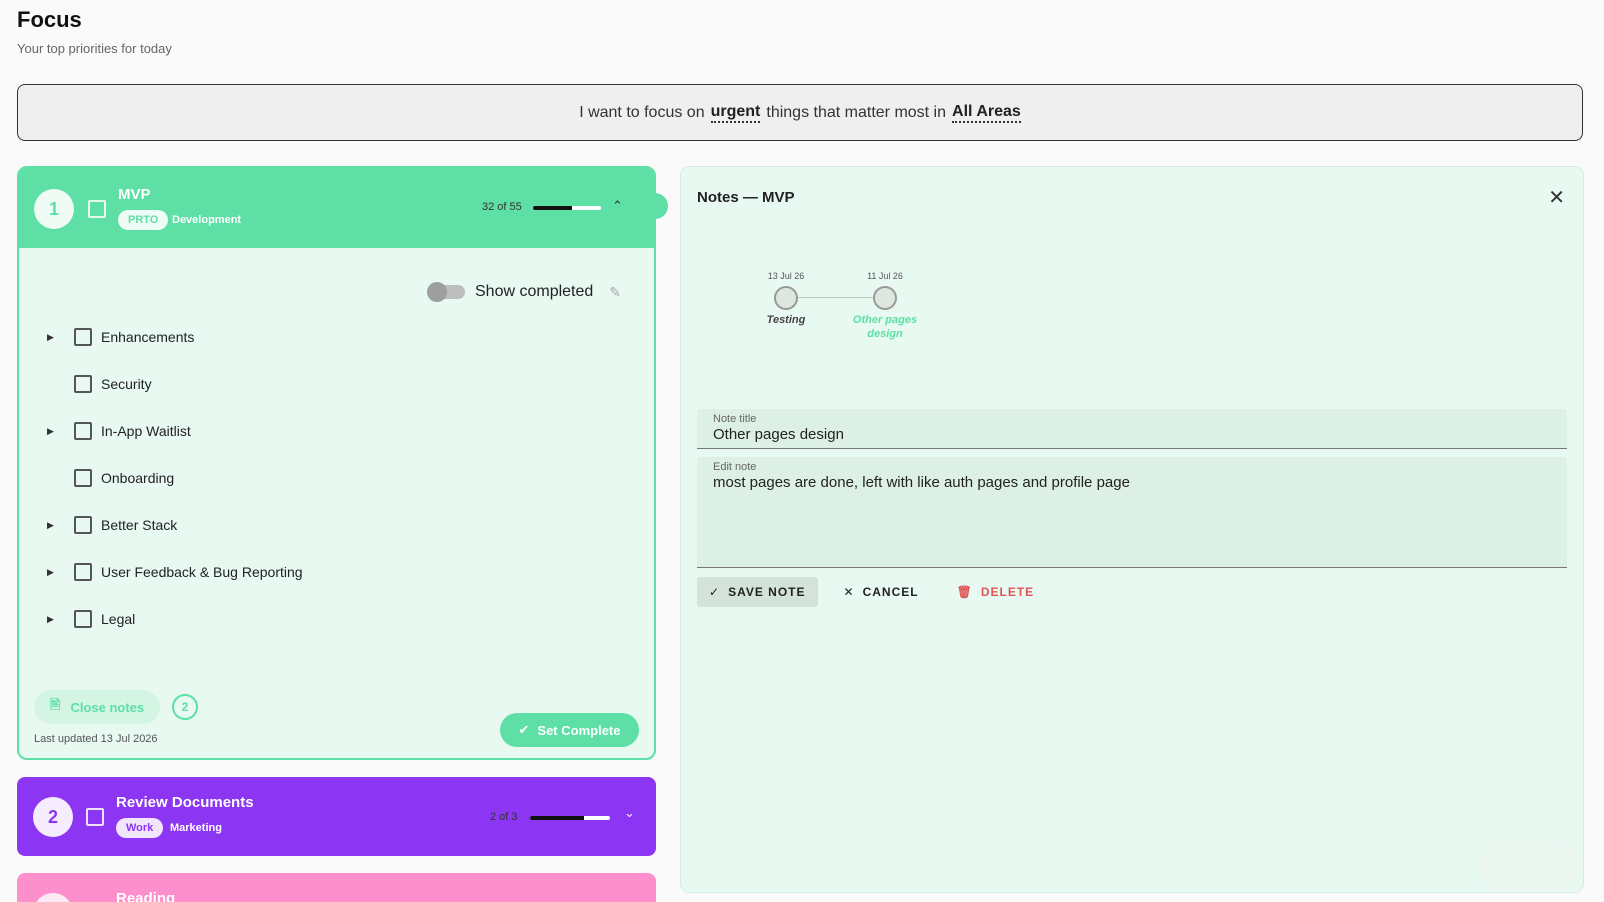 This screenshot has height=902, width=1604. Describe the element at coordinates (107, 707) in the screenshot. I see `close-notes-label: Close notes` at that location.